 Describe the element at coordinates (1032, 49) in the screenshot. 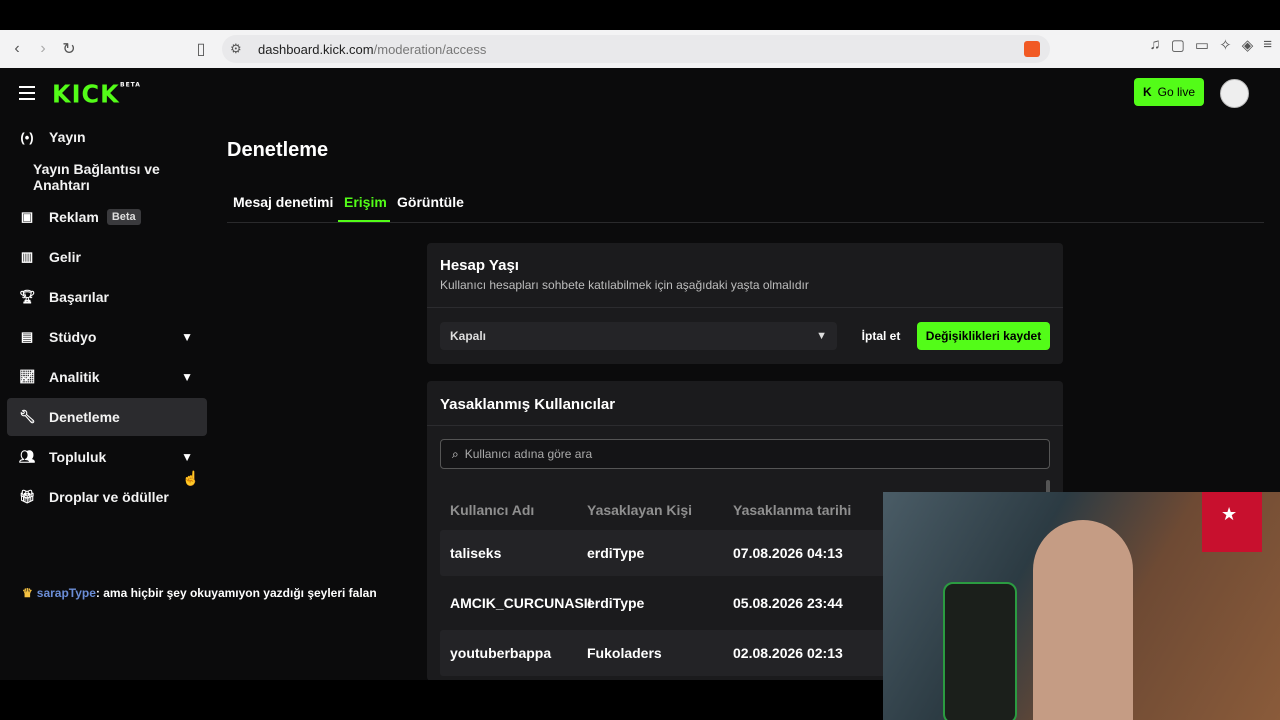

I see `brave-shield-icon` at that location.